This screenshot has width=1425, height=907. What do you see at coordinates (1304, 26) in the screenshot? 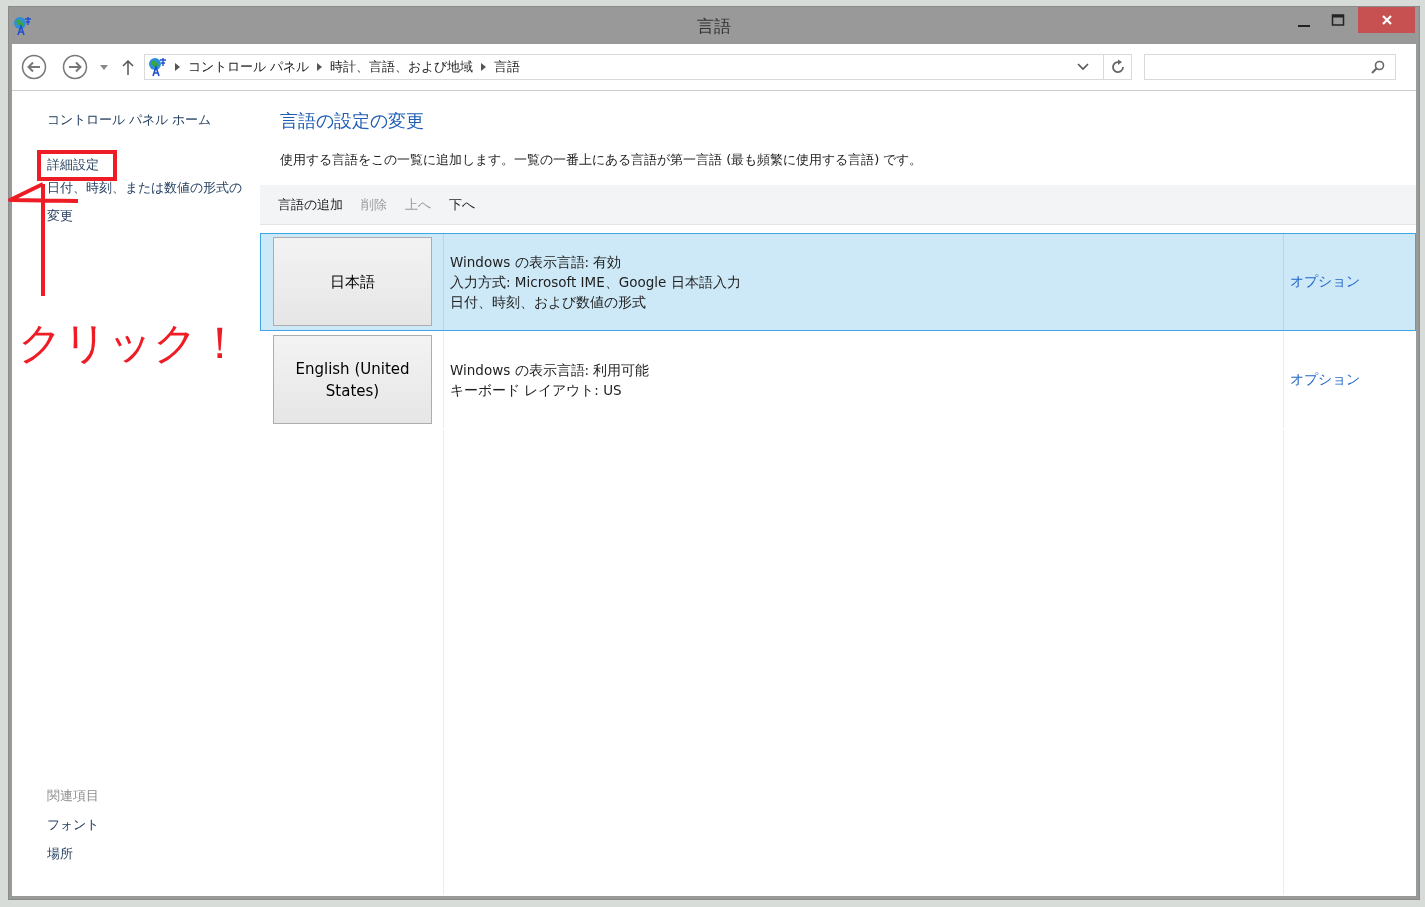
I see `minimize-icon` at bounding box center [1304, 26].